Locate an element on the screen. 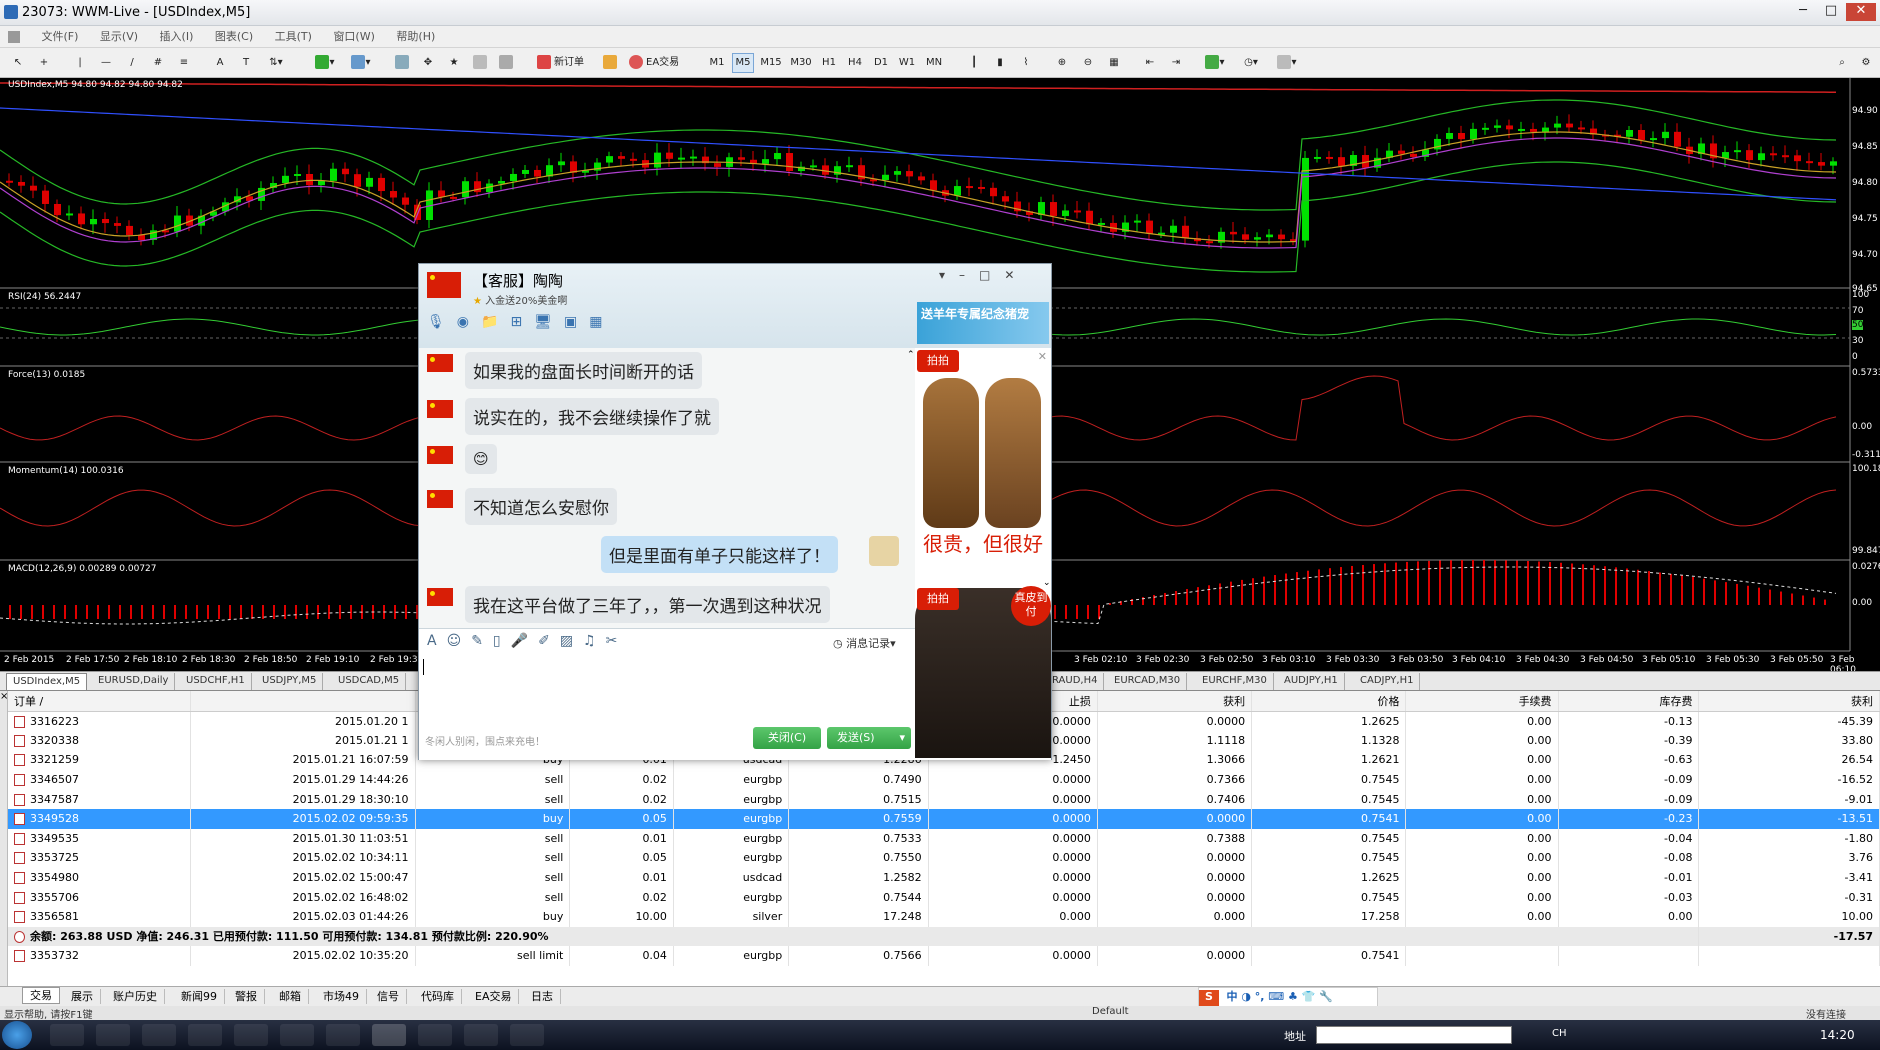  address-input is located at coordinates (1414, 1035).